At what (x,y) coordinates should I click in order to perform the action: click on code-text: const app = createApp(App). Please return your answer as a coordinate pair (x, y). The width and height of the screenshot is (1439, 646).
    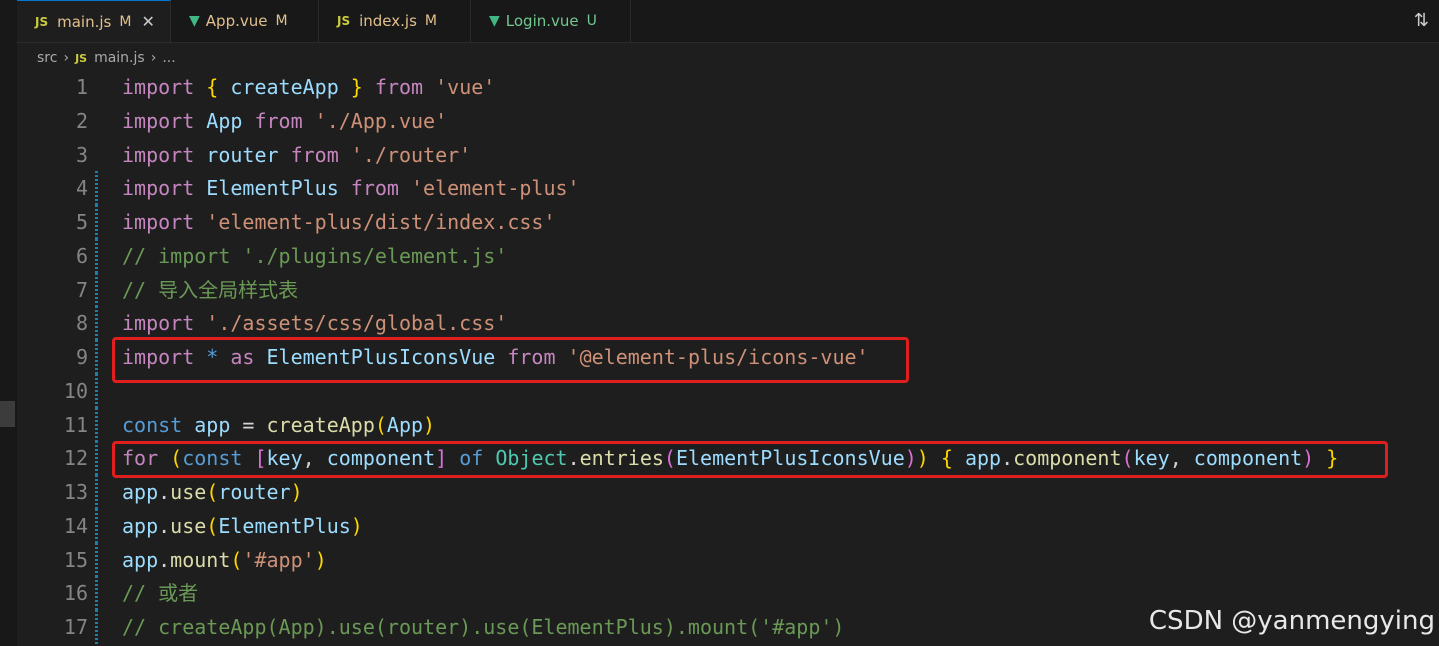
    Looking at the image, I should click on (278, 425).